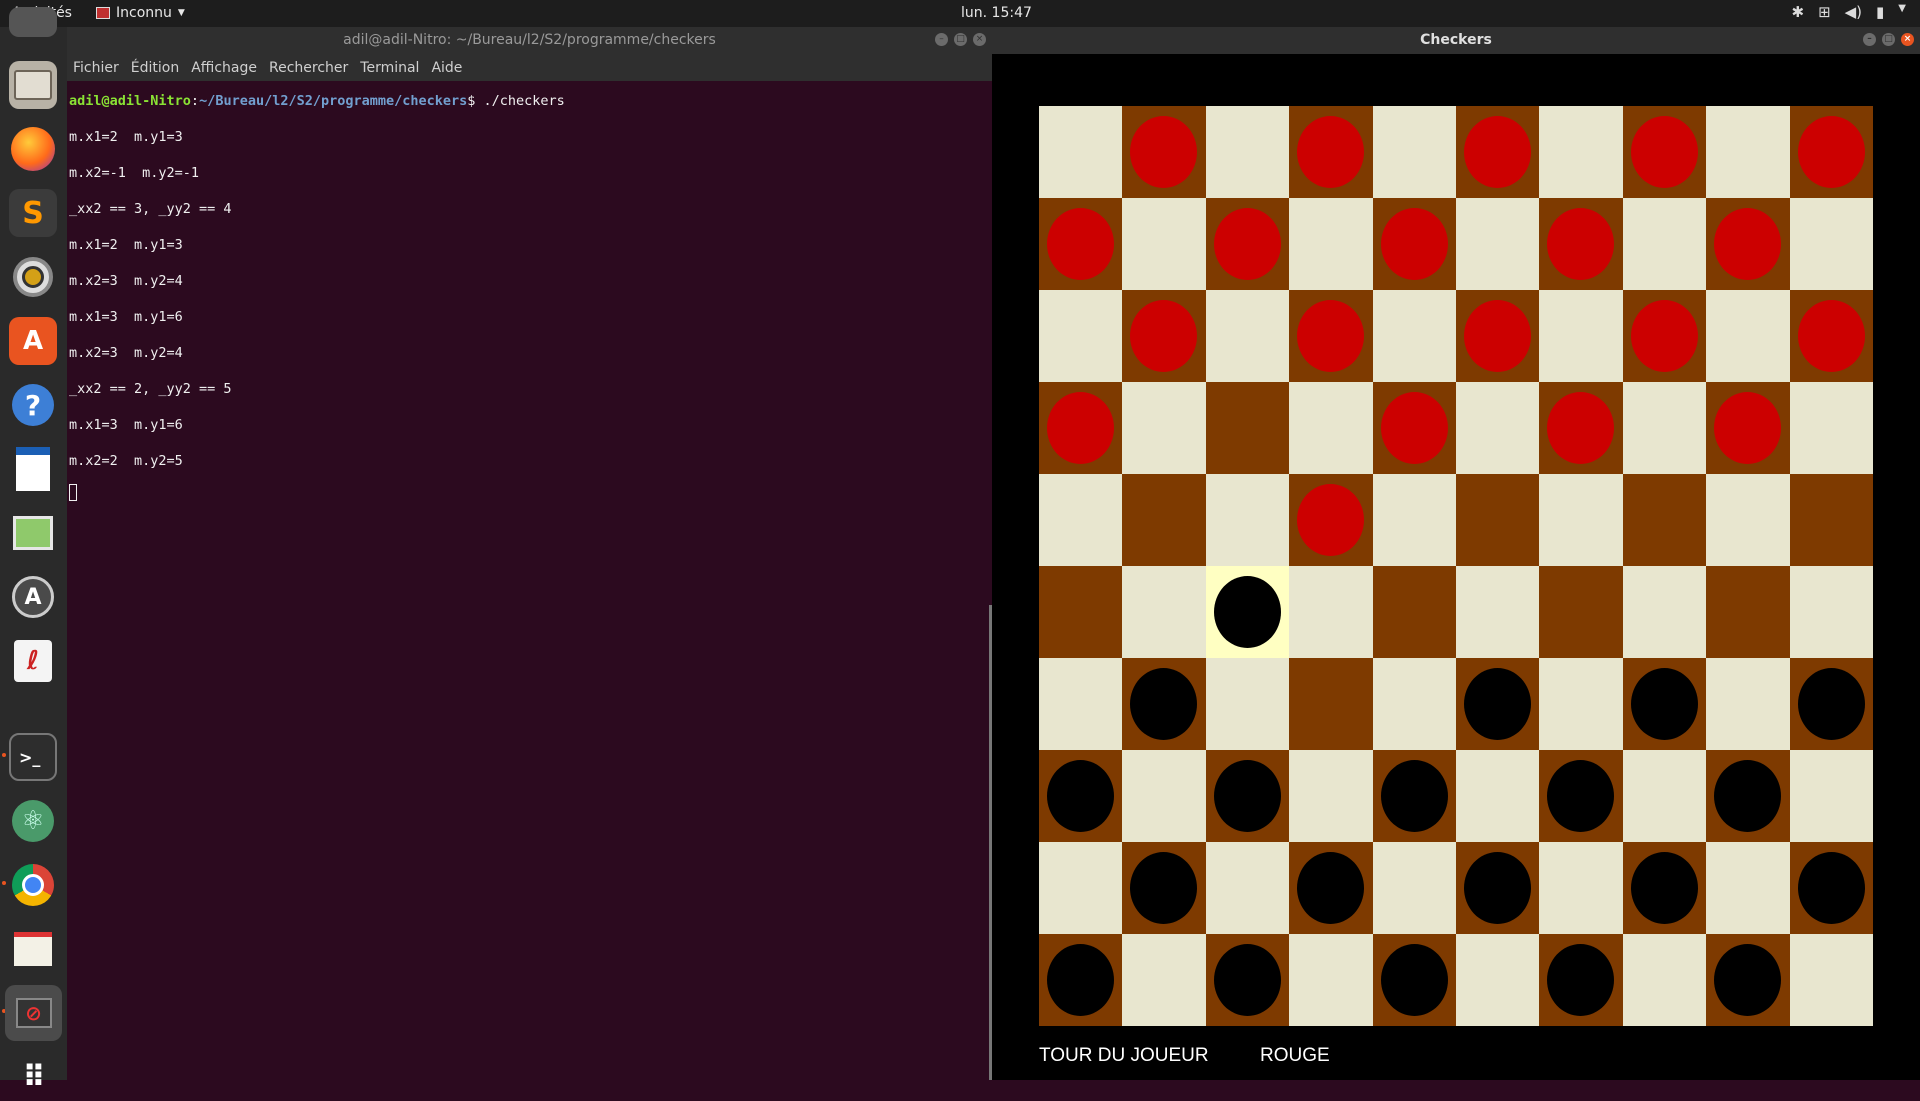 The width and height of the screenshot is (1920, 1101). Describe the element at coordinates (33, 22) in the screenshot. I see `dock-item-partial` at that location.